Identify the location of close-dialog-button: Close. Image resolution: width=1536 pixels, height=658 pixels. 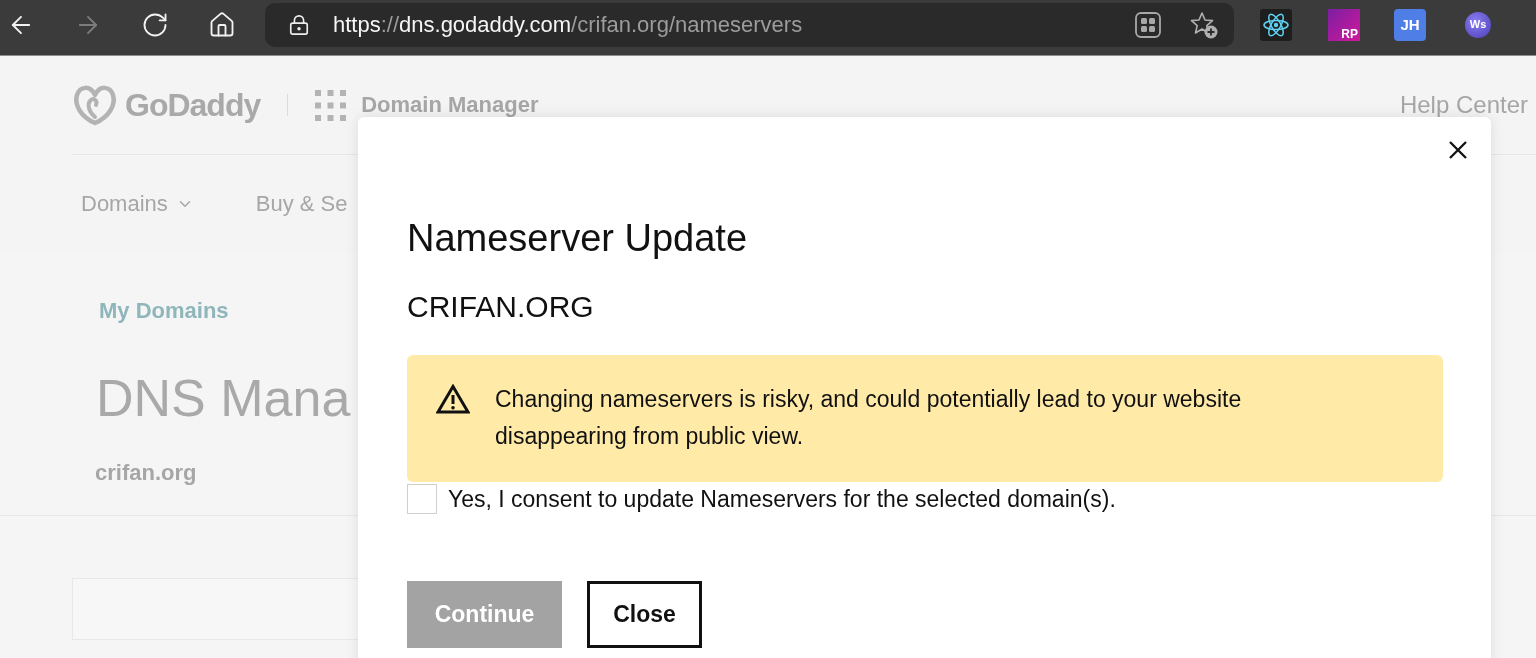
(644, 614).